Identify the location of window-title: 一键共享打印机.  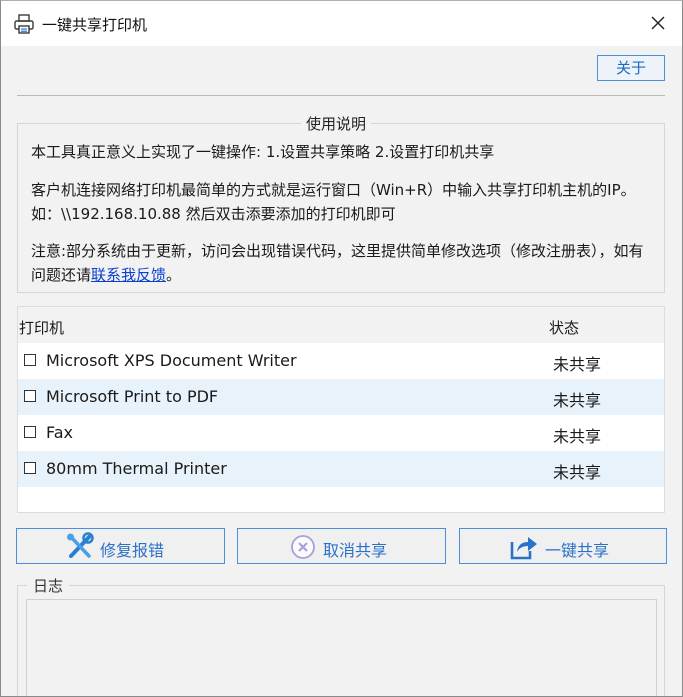
(95, 25).